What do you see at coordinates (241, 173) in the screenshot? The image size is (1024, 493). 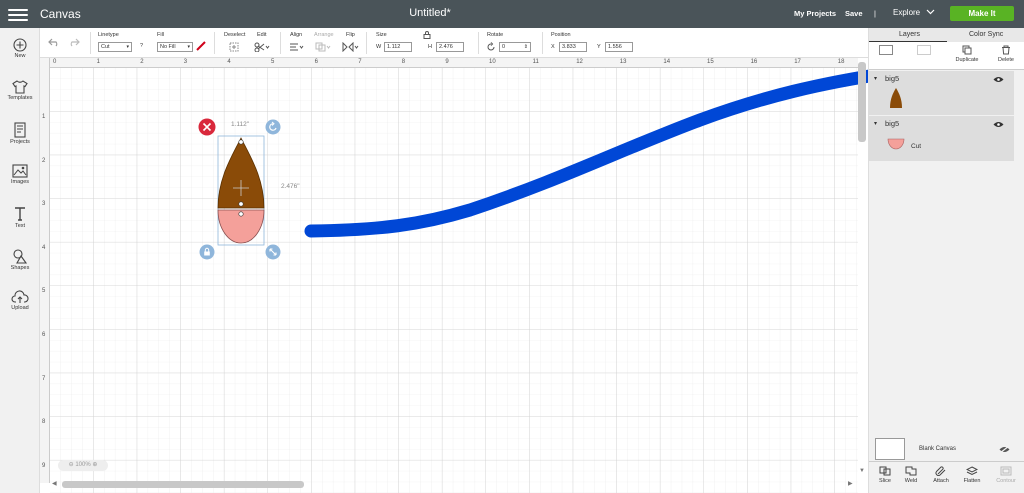 I see `teardrop-shape-brown` at bounding box center [241, 173].